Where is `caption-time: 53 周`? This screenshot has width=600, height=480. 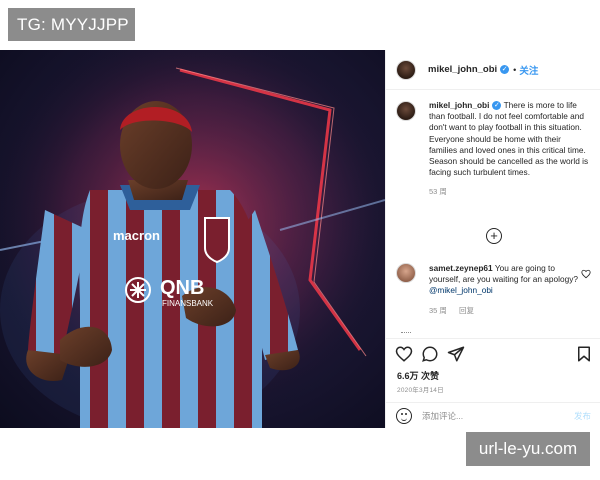
caption-time: 53 周 is located at coordinates (438, 192).